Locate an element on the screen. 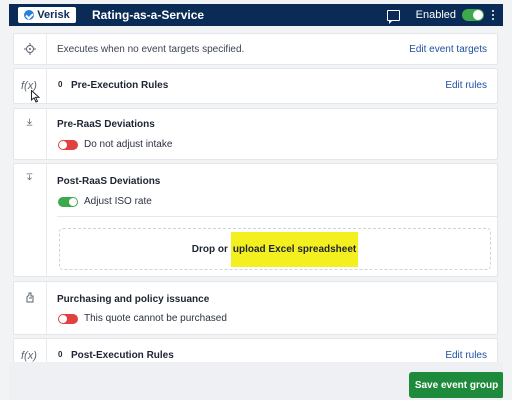 The height and width of the screenshot is (400, 512). comment-icon is located at coordinates (393, 16).